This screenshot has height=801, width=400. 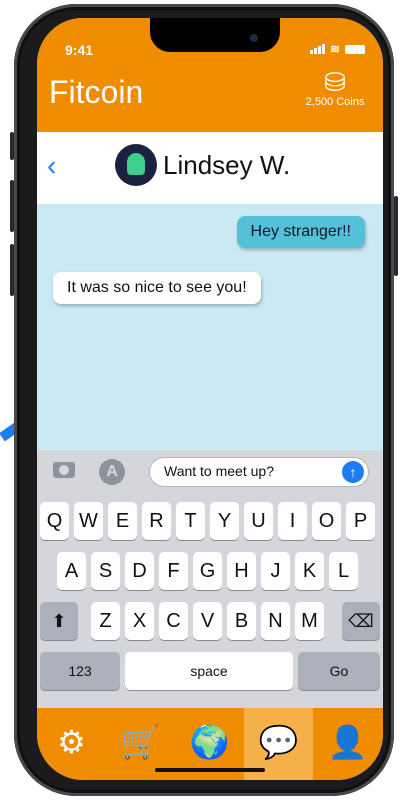 I want to click on coin-stack-icon: ⛁, so click(x=335, y=82).